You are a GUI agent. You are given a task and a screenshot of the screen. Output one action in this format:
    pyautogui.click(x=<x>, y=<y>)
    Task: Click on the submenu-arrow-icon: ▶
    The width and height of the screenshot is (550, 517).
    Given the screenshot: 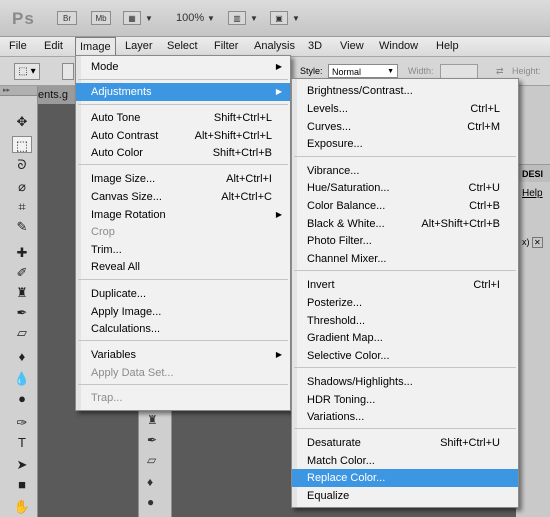 What is the action you would take?
    pyautogui.click(x=278, y=214)
    